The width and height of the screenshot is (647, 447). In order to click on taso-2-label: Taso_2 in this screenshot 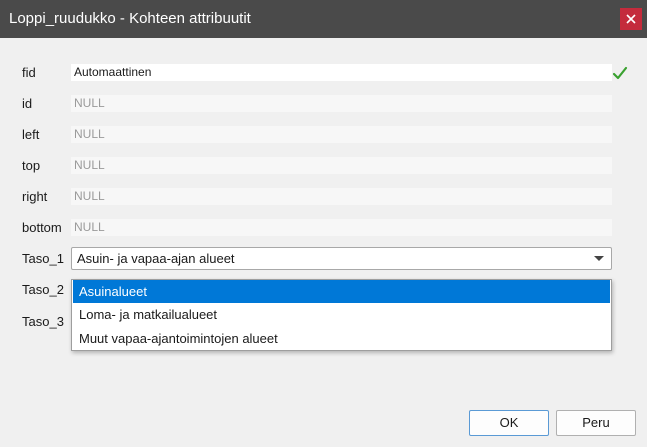, I will do `click(43, 289)`.